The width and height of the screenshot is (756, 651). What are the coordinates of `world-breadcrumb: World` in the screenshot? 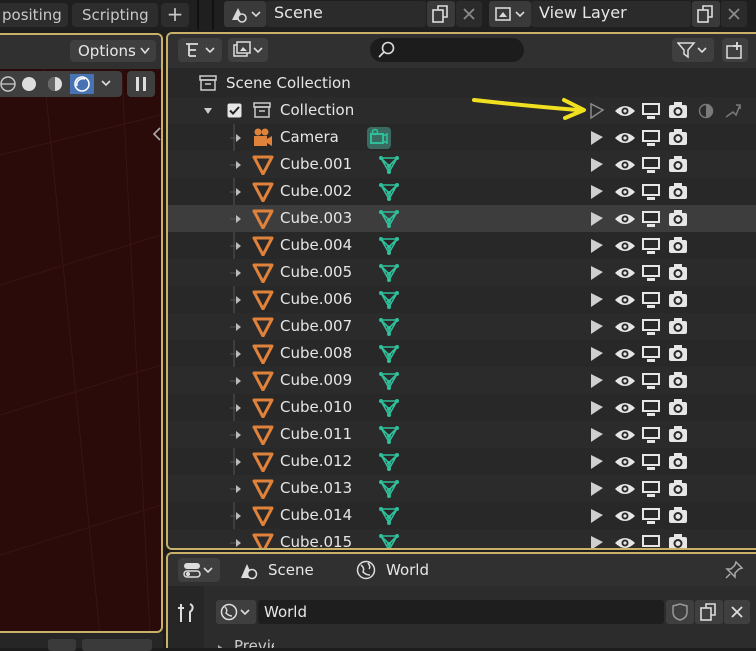 It's located at (407, 570).